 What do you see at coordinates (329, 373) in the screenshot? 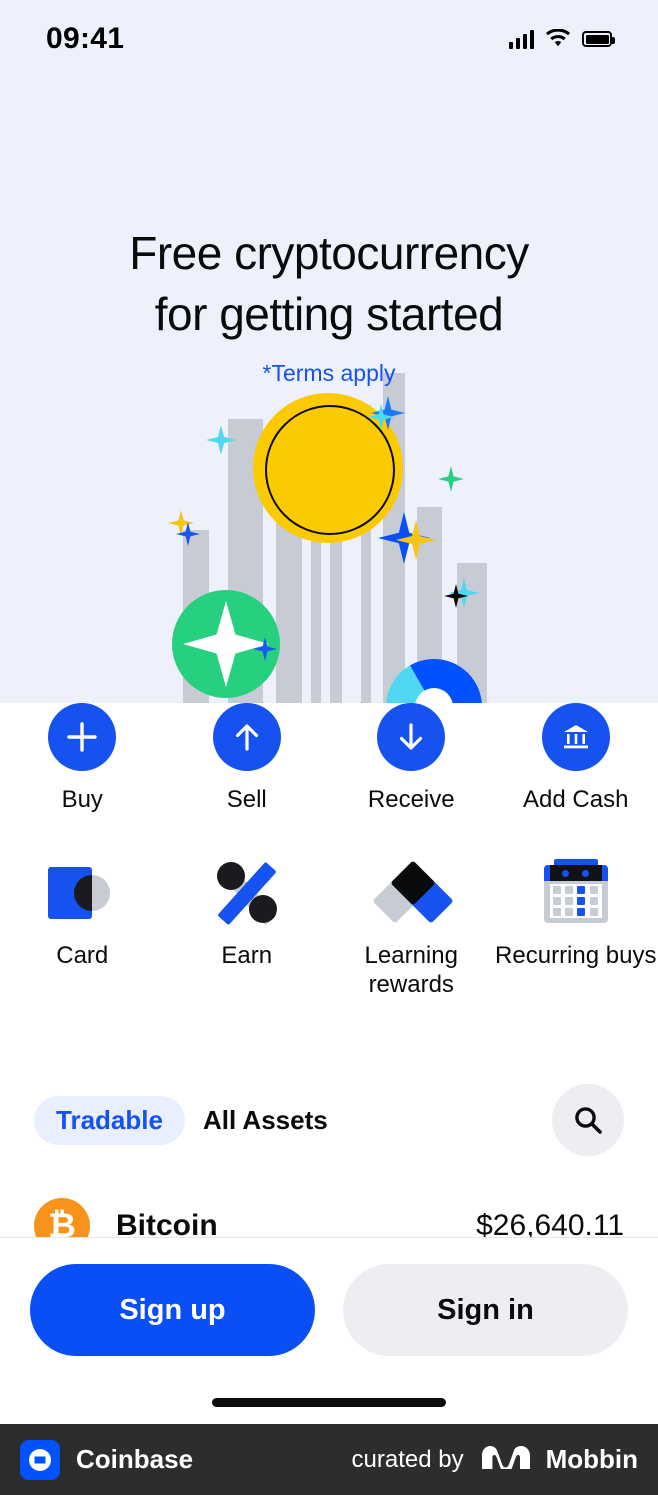
I see `terms-apply-link: *Terms apply` at bounding box center [329, 373].